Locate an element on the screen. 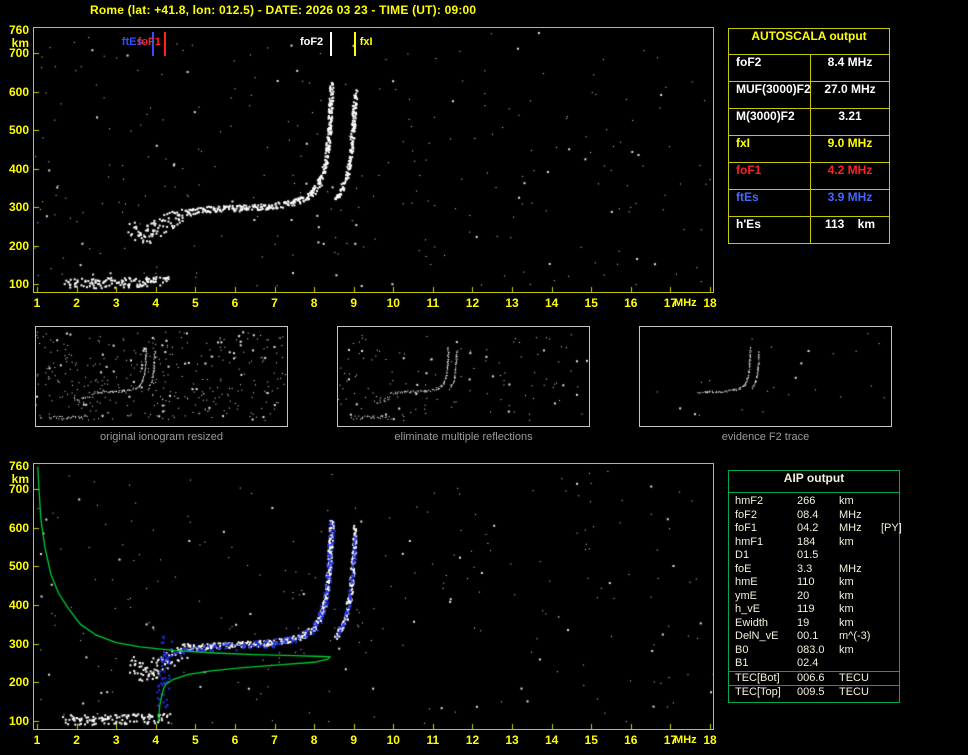 The width and height of the screenshot is (968, 755). parameter-label: B0 is located at coordinates (742, 649).